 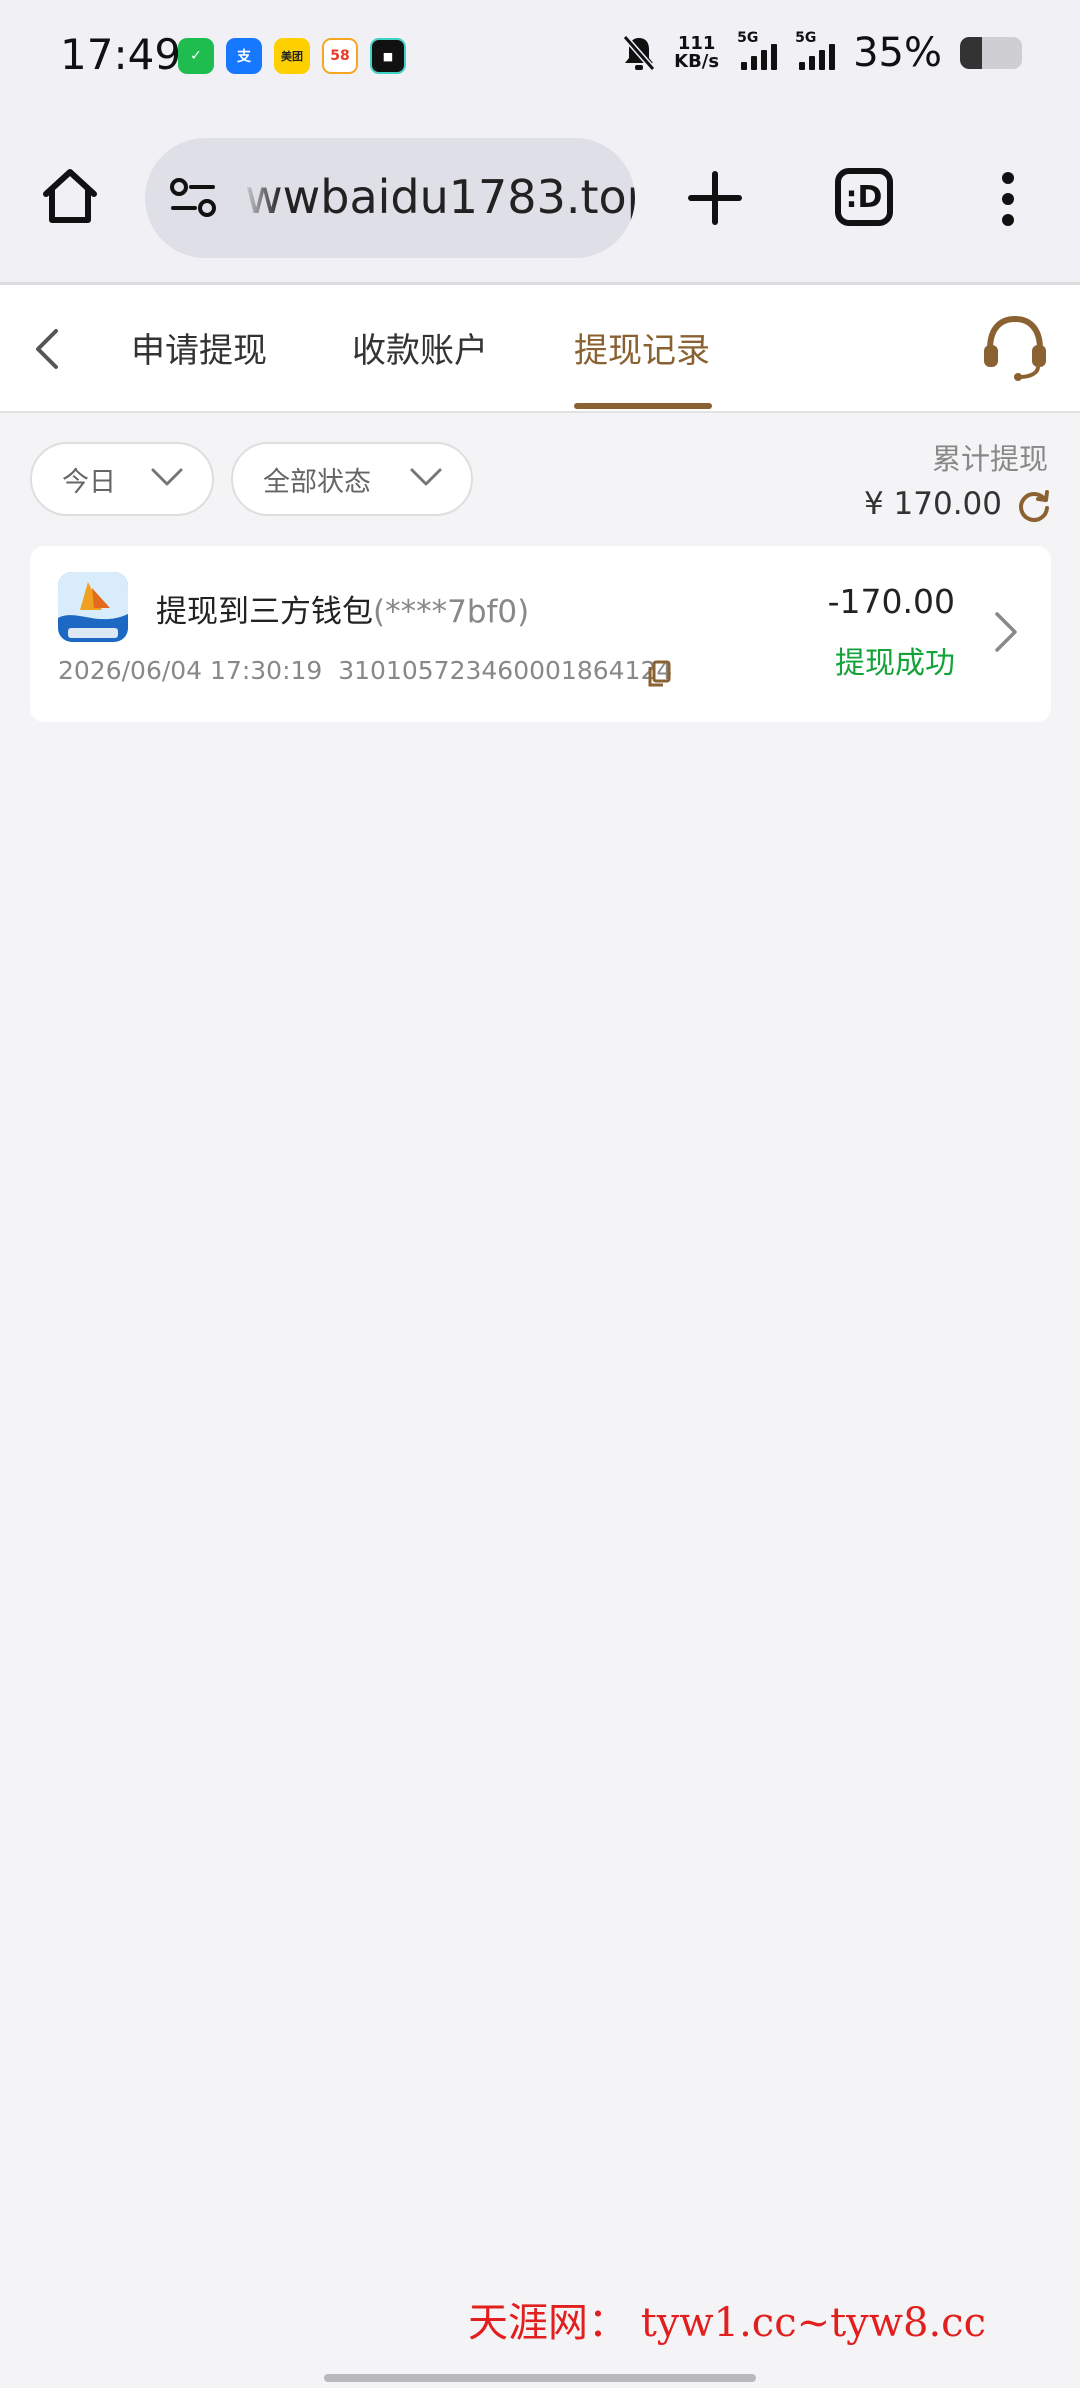 I want to click on home-indicator-bar, so click(x=540, y=2378).